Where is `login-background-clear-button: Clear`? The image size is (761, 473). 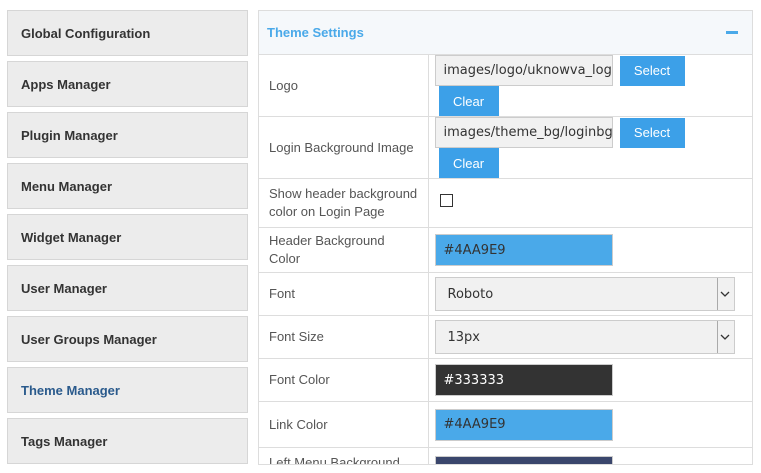 login-background-clear-button: Clear is located at coordinates (468, 163).